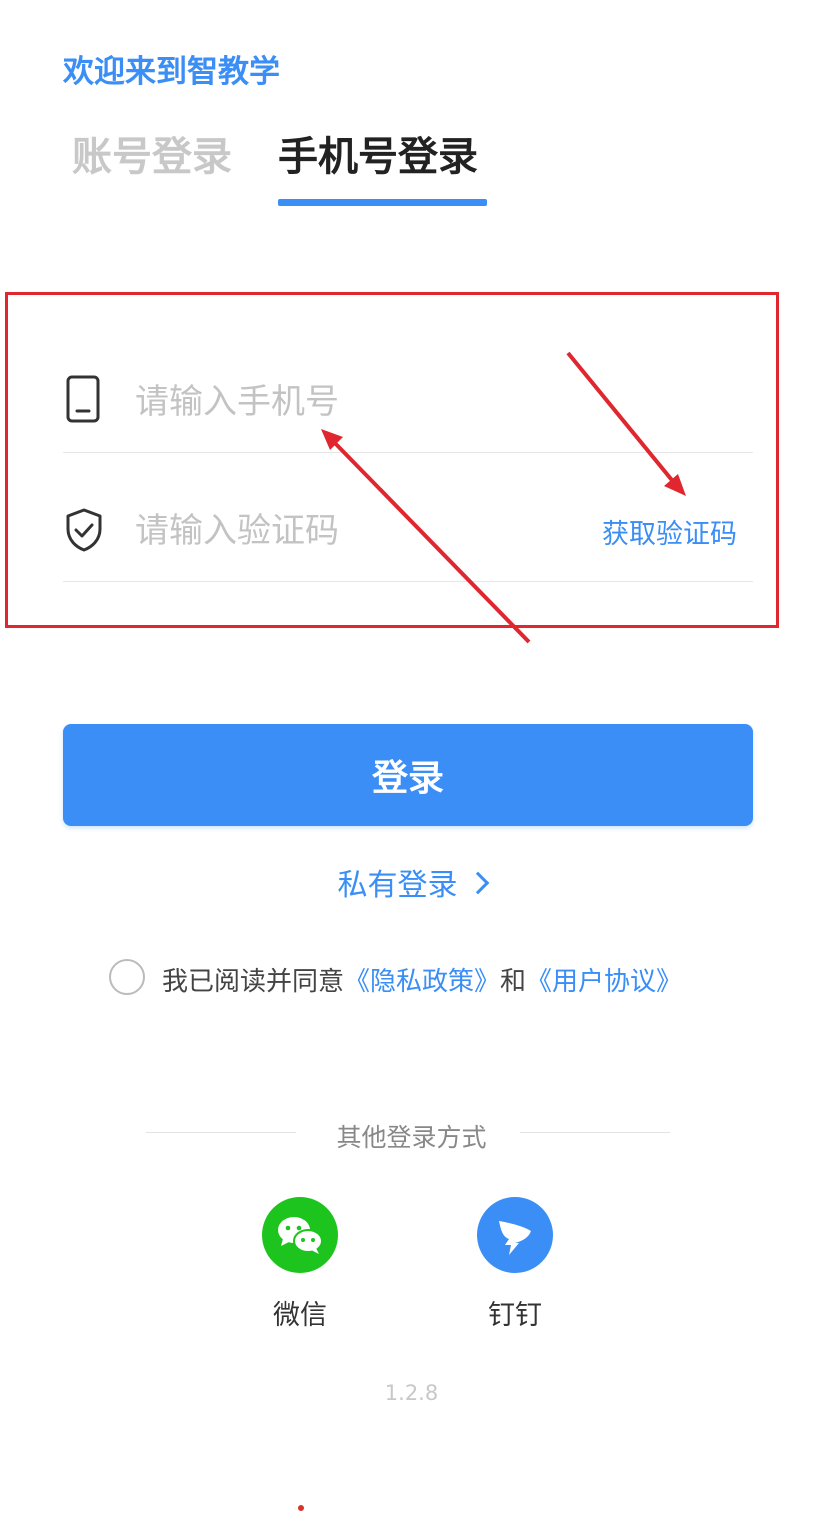 This screenshot has width=823, height=1513. I want to click on agreement-text: 我已阅读并同意《隐私政策》和《用户协议》, so click(422, 979).